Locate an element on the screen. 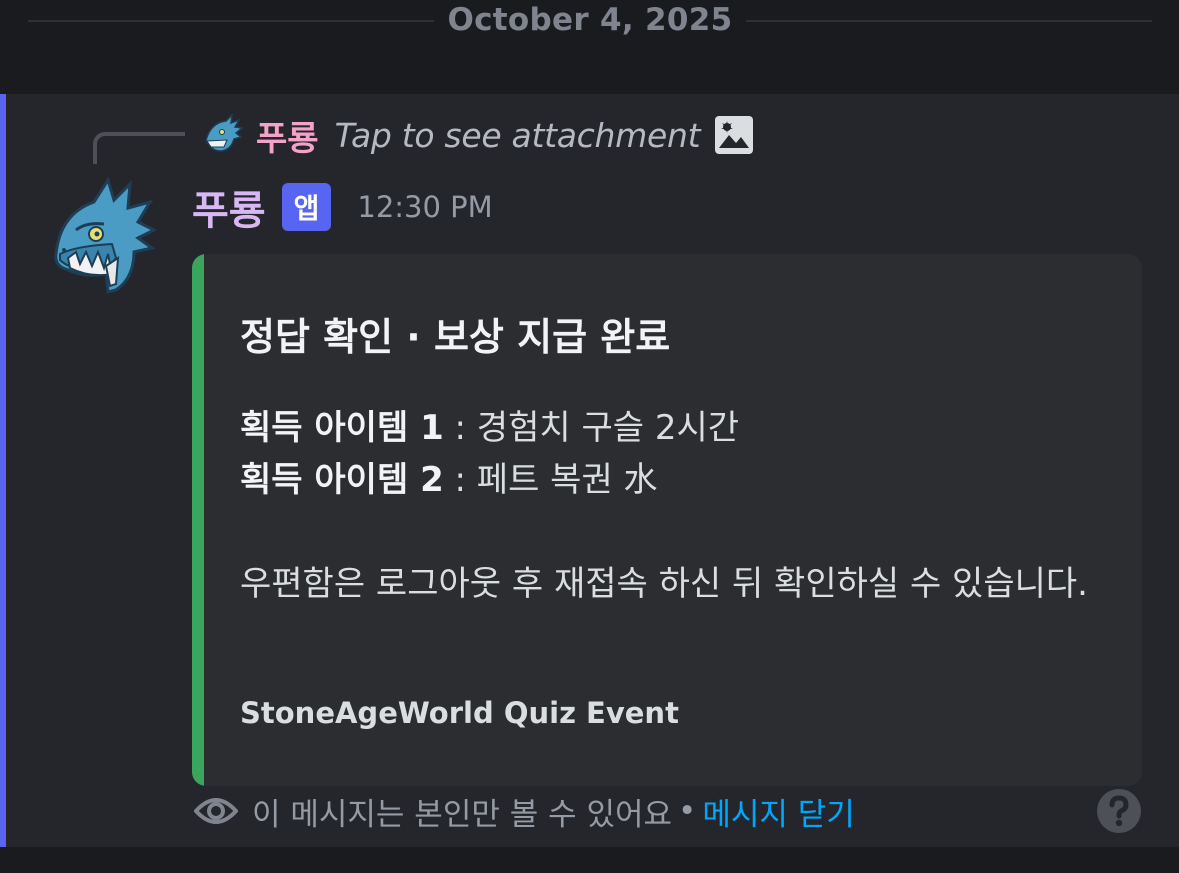 The width and height of the screenshot is (1179, 873). date-label: October 4, 2025 is located at coordinates (590, 20).